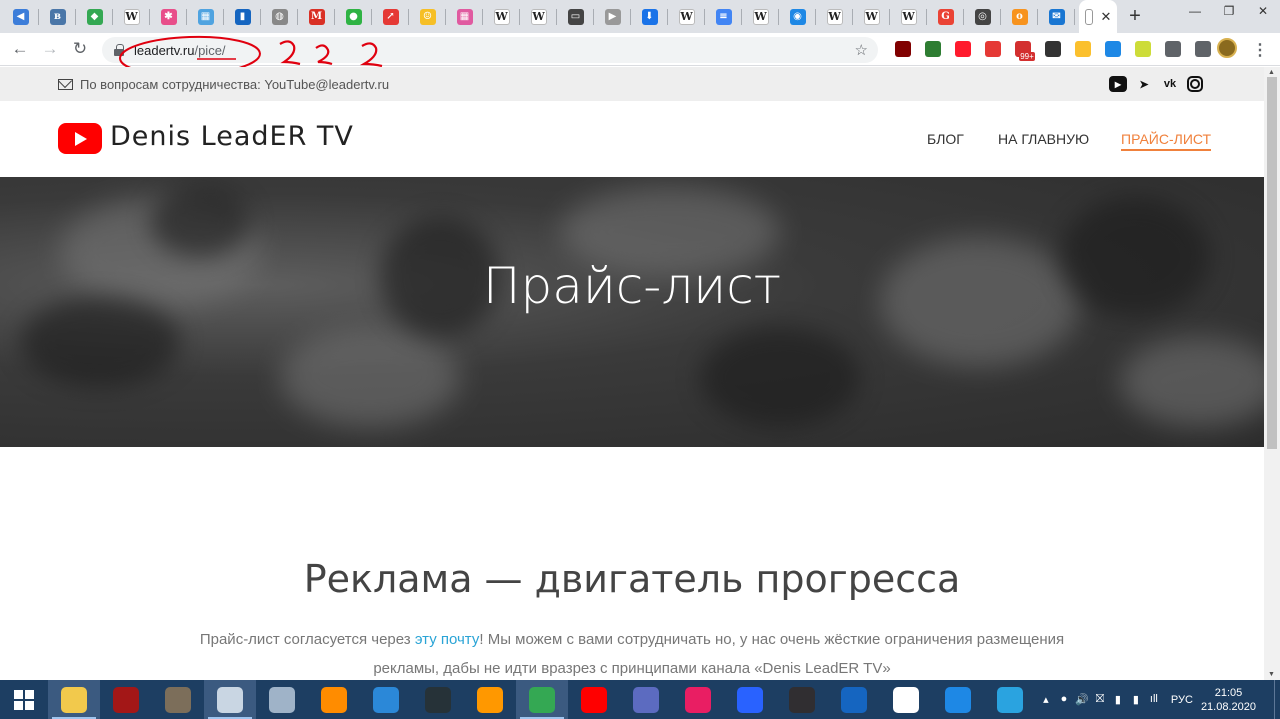  I want to click on forward-button: →, so click(50, 49).